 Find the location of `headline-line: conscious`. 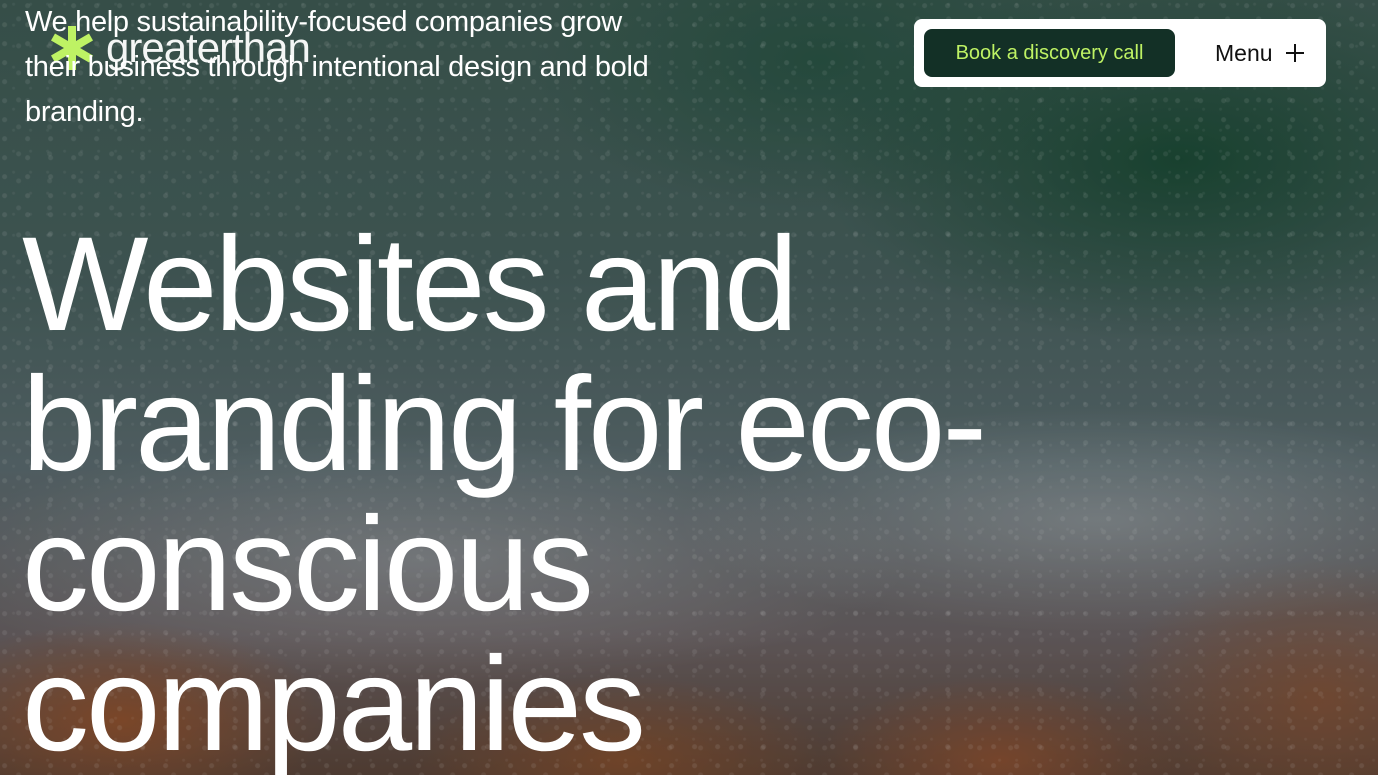

headline-line: conscious is located at coordinates (308, 564).